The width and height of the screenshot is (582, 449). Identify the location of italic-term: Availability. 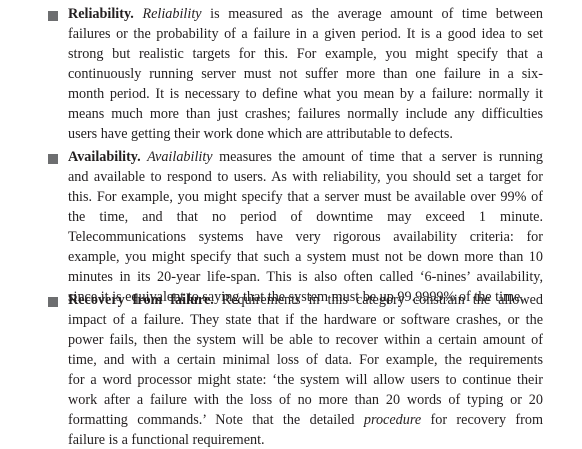
(180, 157).